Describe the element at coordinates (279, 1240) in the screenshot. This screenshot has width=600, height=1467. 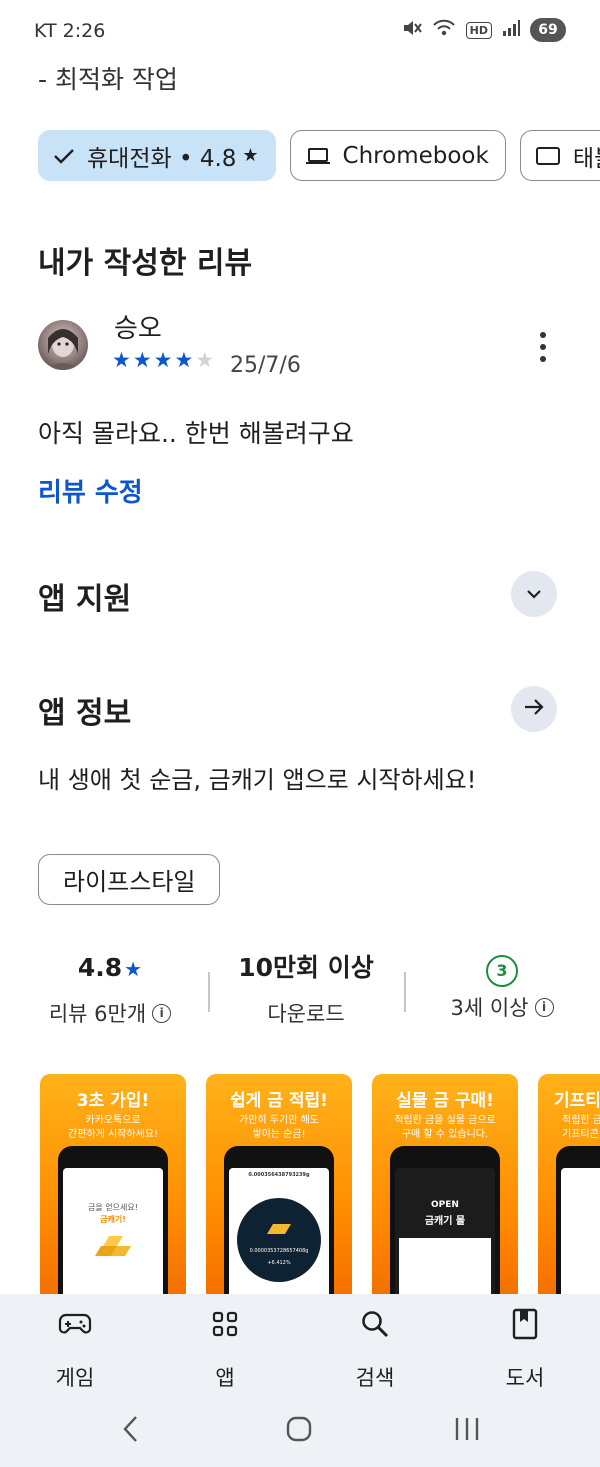
I see `gold-circle` at that location.